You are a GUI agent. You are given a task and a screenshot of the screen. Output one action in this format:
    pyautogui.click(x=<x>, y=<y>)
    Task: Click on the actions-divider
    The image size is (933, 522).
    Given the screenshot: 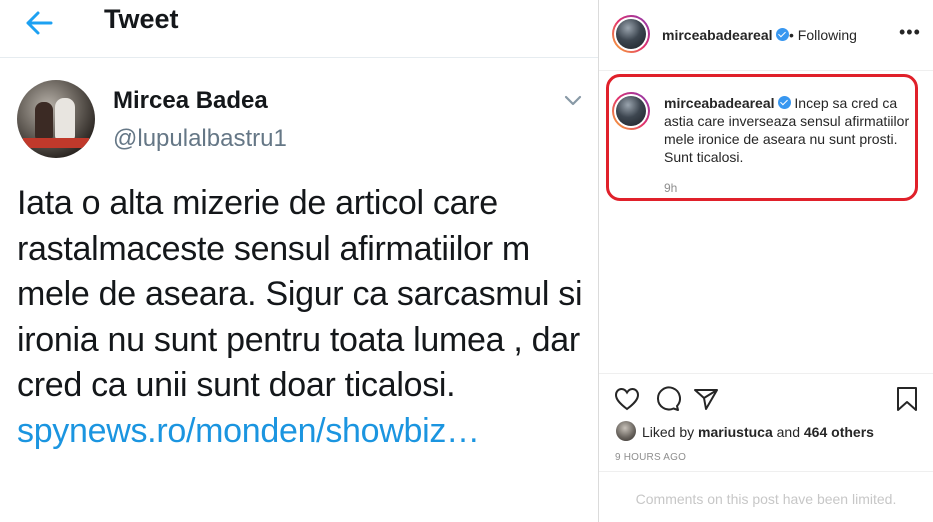 What is the action you would take?
    pyautogui.click(x=766, y=373)
    